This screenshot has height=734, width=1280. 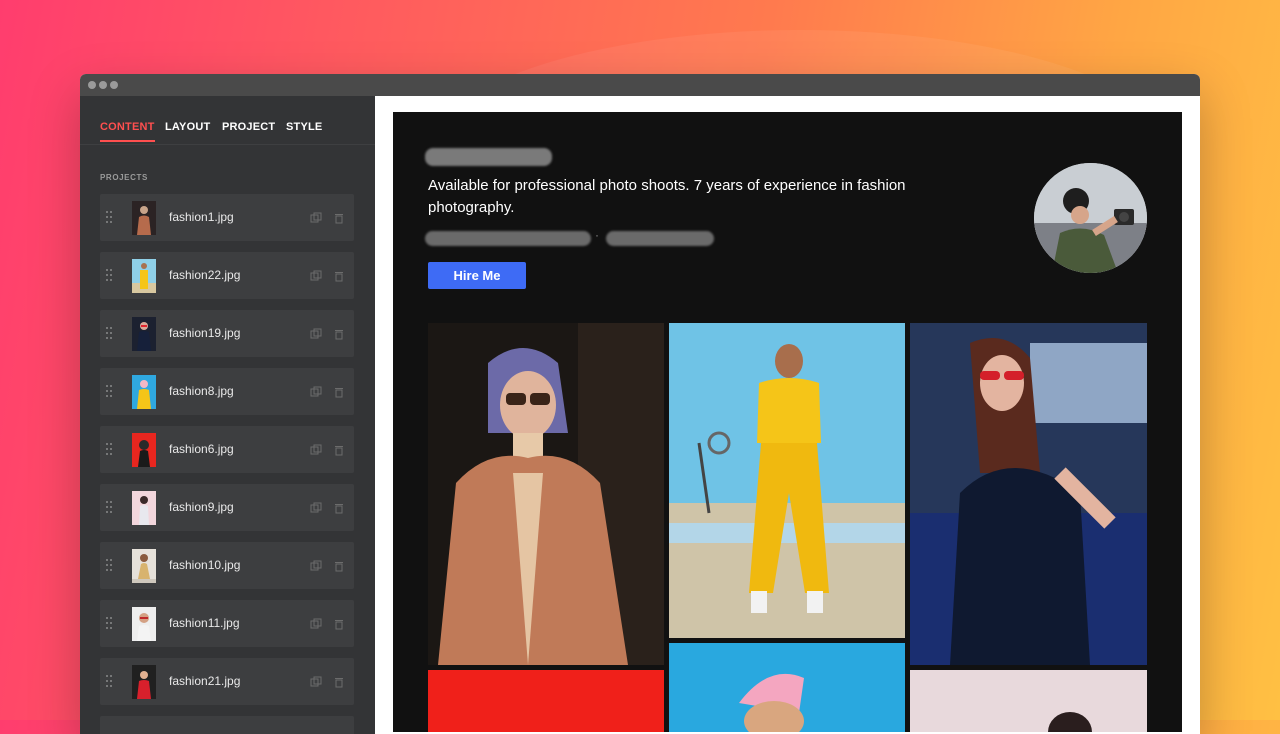 What do you see at coordinates (1090, 218) in the screenshot?
I see `profile-avatar` at bounding box center [1090, 218].